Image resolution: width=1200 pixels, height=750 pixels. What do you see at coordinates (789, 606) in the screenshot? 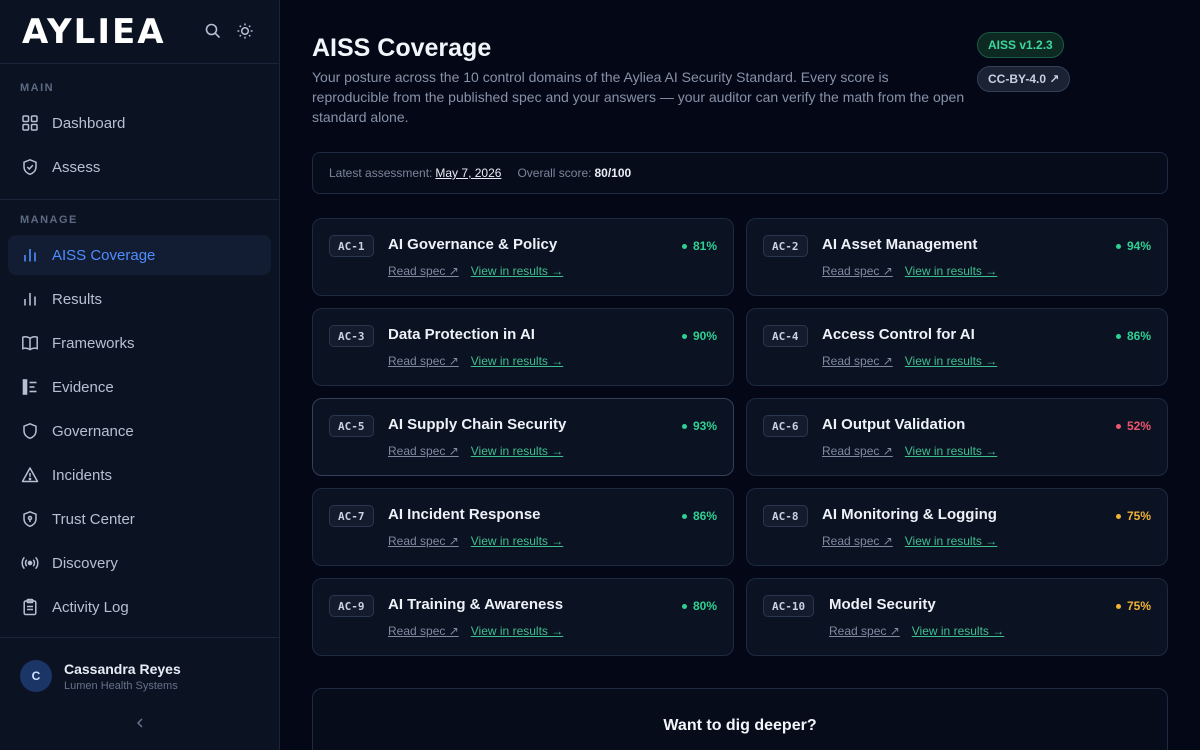
I see `control-code: AC-10` at bounding box center [789, 606].